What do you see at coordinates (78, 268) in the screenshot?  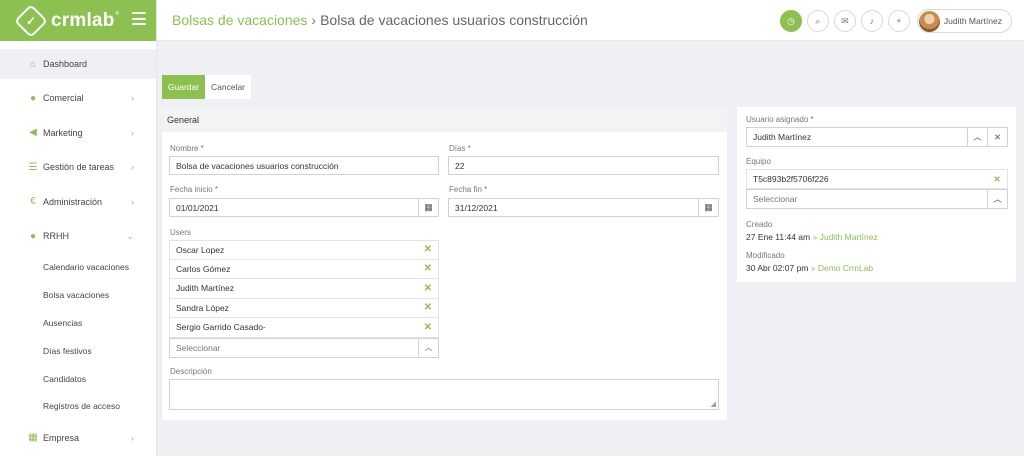 I see `sidebar-subitem-calendario: Calendario vacaciones` at bounding box center [78, 268].